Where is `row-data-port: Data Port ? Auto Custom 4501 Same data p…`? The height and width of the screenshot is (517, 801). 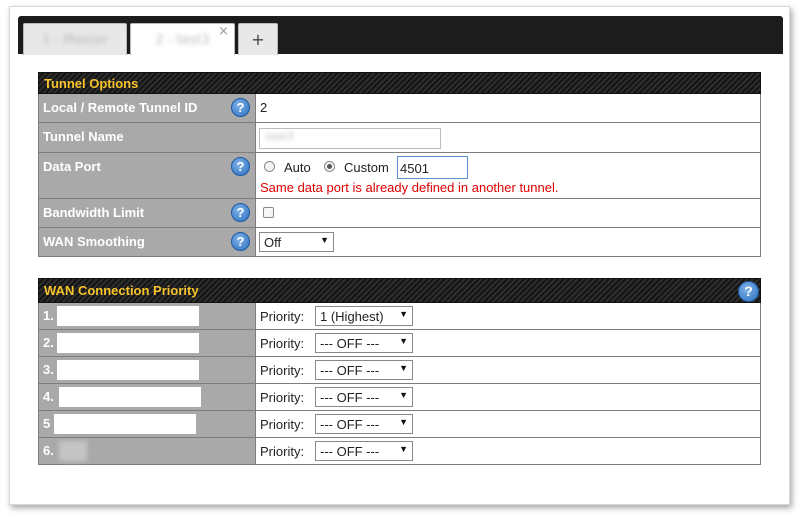
row-data-port: Data Port ? Auto Custom 4501 Same data p… is located at coordinates (399, 176).